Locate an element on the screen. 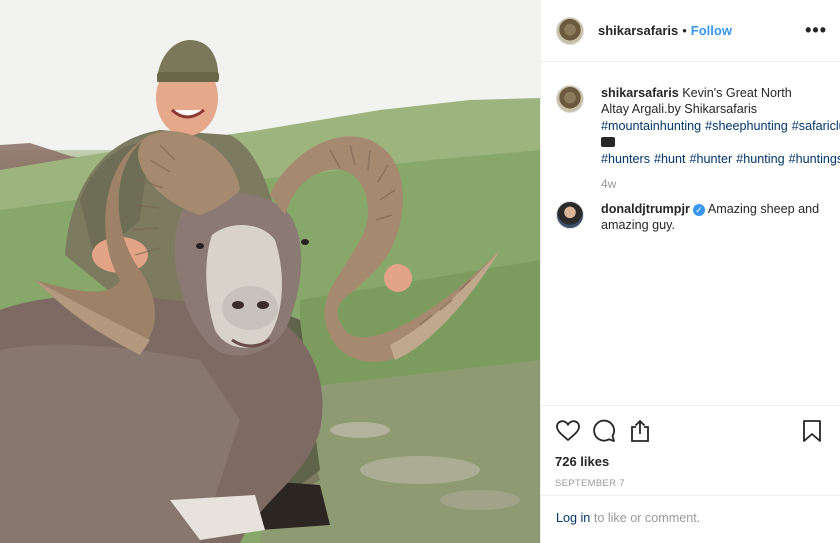 This screenshot has height=543, width=840. post-actions: 726 likes SEPTEMBER 7 is located at coordinates (690, 450).